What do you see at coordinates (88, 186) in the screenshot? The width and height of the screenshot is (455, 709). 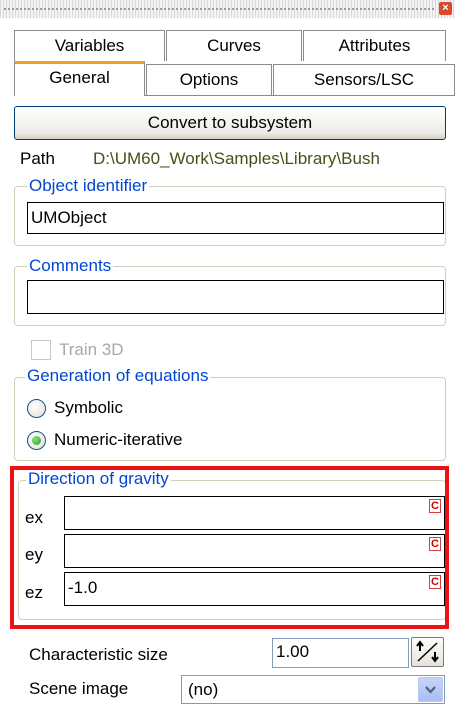 I see `object-identifier-legend: Object identifier` at bounding box center [88, 186].